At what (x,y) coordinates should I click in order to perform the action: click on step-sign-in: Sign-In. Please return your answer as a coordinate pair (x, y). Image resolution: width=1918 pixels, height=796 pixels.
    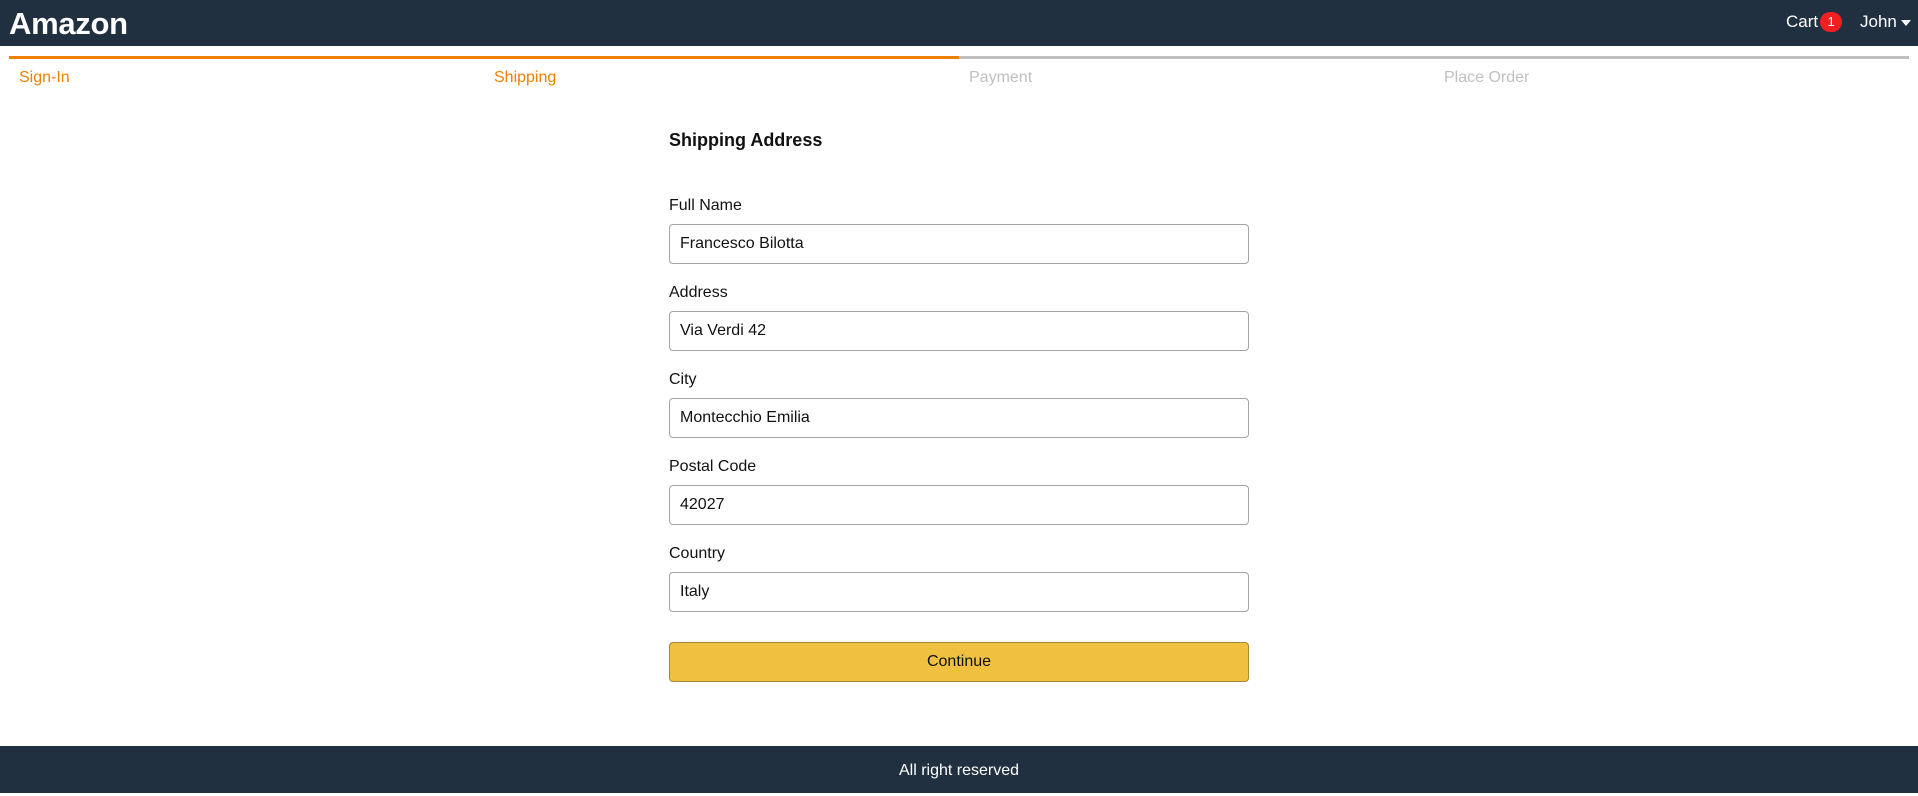
    Looking at the image, I should click on (246, 76).